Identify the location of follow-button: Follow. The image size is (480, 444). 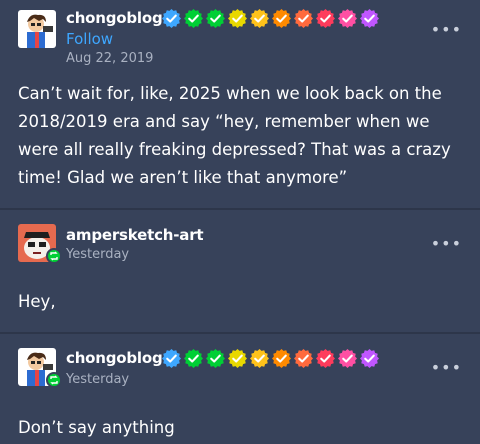
(89, 39).